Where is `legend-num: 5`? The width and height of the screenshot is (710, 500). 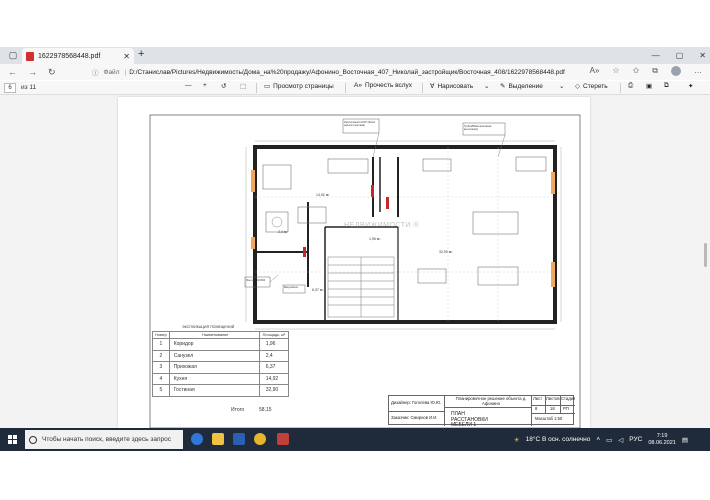
legend-num: 5 is located at coordinates (161, 390).